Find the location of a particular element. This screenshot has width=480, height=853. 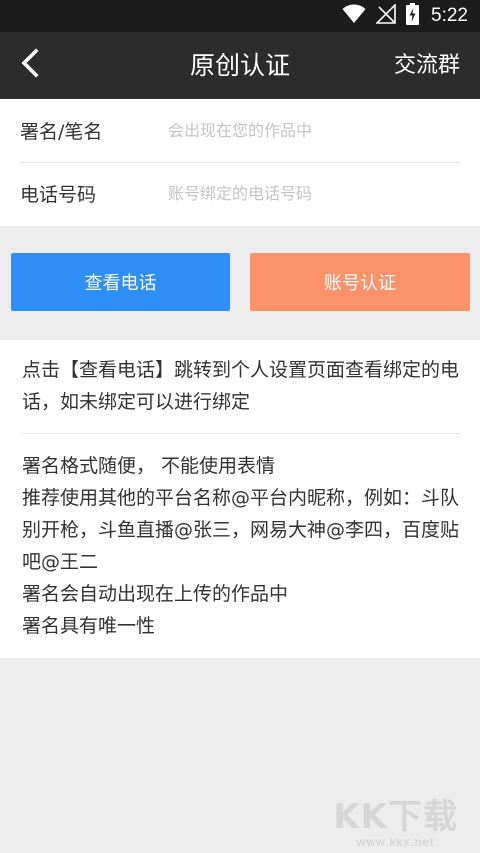

watermark: KK下载 www.kkx.net is located at coordinates (395, 824).